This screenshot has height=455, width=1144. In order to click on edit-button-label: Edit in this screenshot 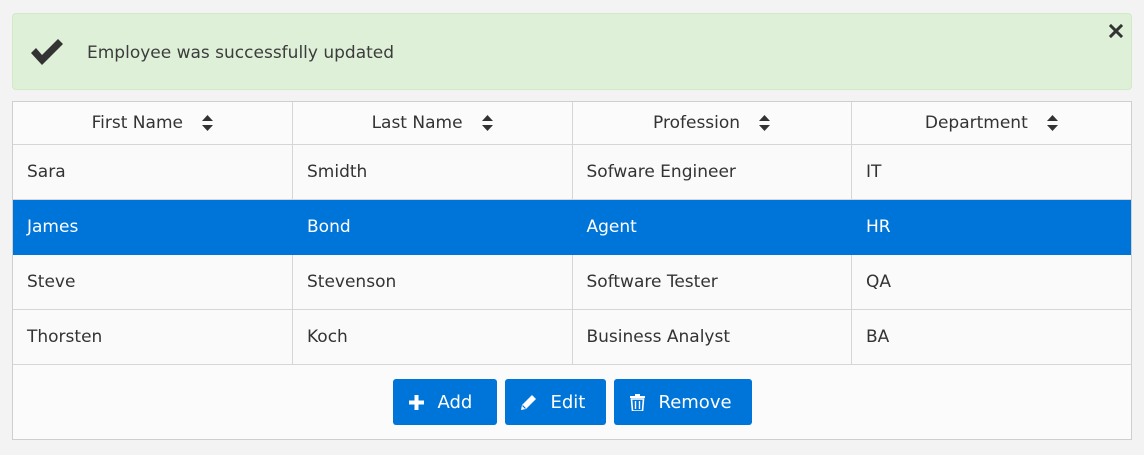, I will do `click(568, 402)`.